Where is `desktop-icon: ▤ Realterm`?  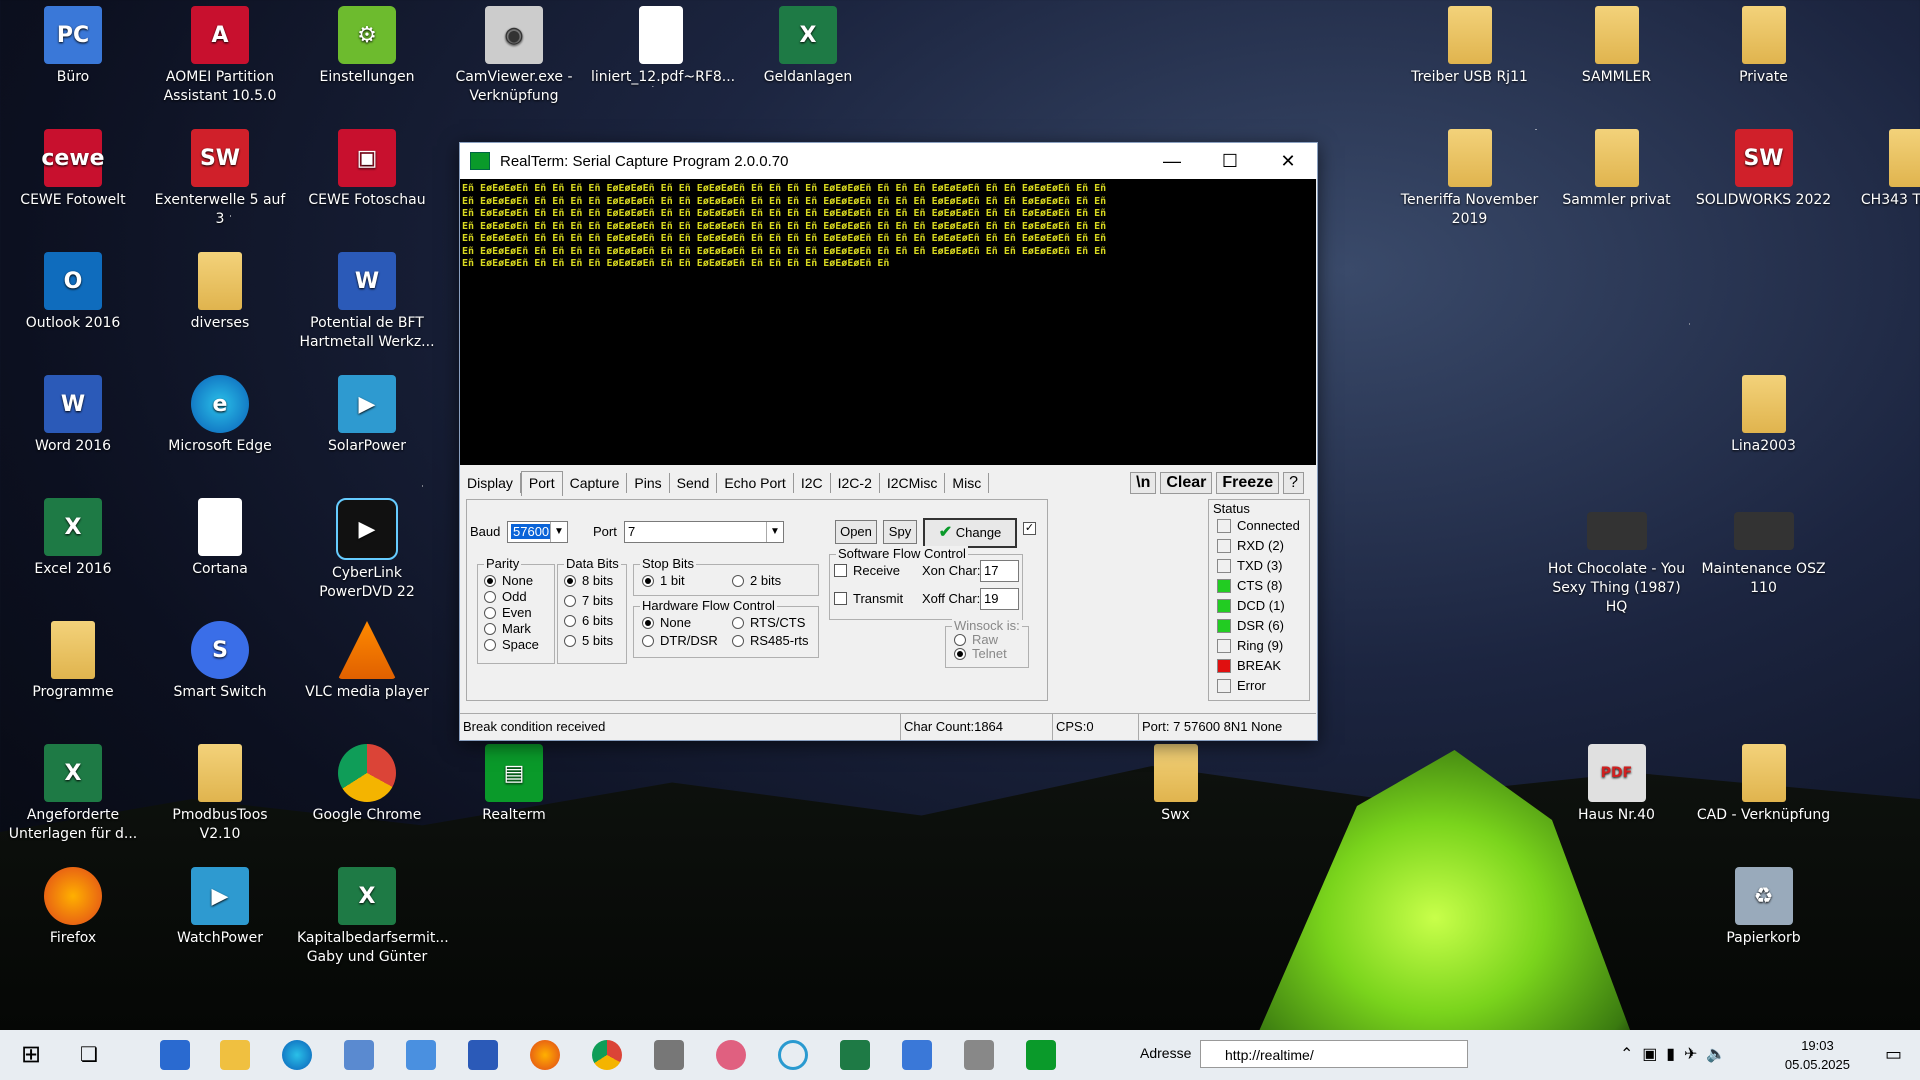
desktop-icon: ▤ Realterm is located at coordinates (514, 784).